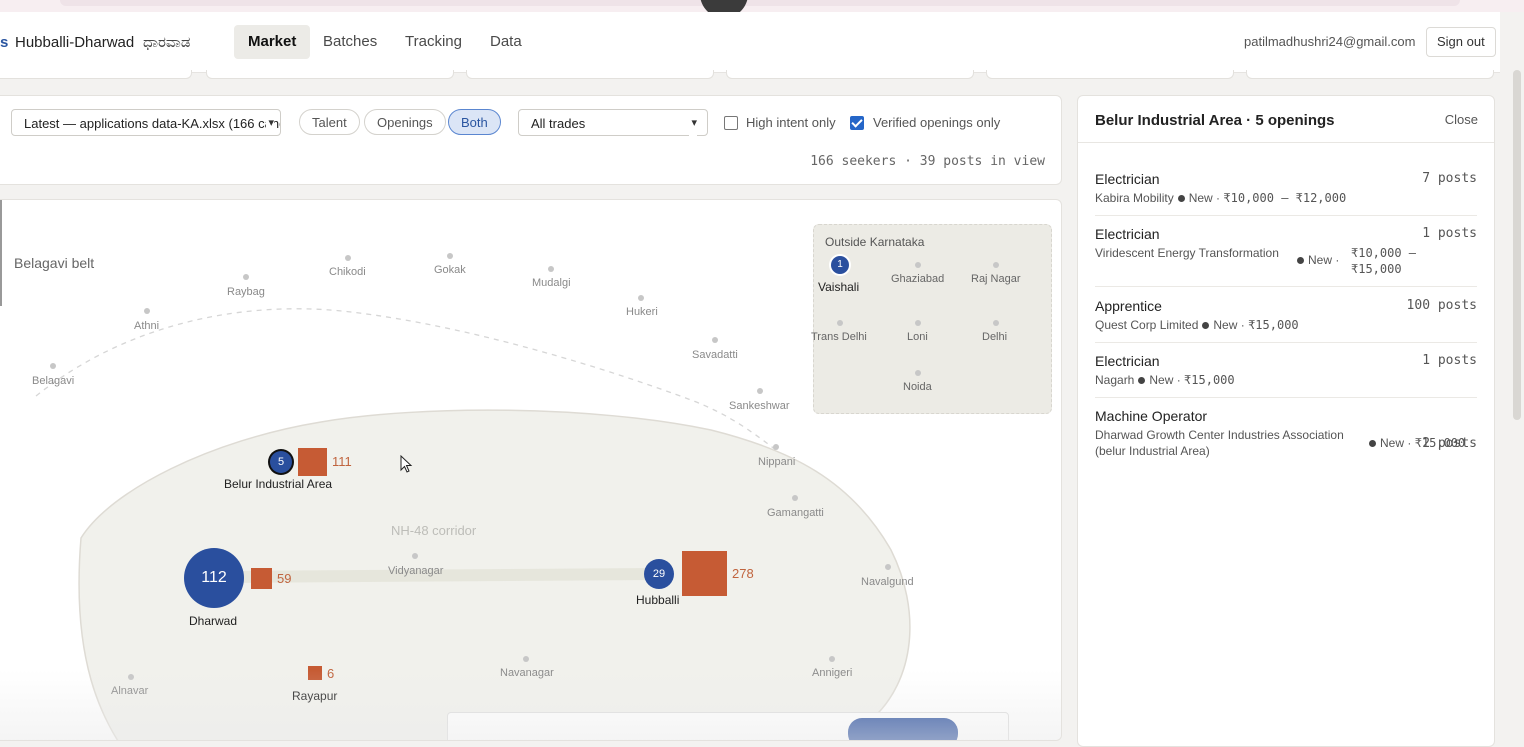 The height and width of the screenshot is (747, 1524). What do you see at coordinates (284, 578) in the screenshot?
I see `hub-posts-count: 59` at bounding box center [284, 578].